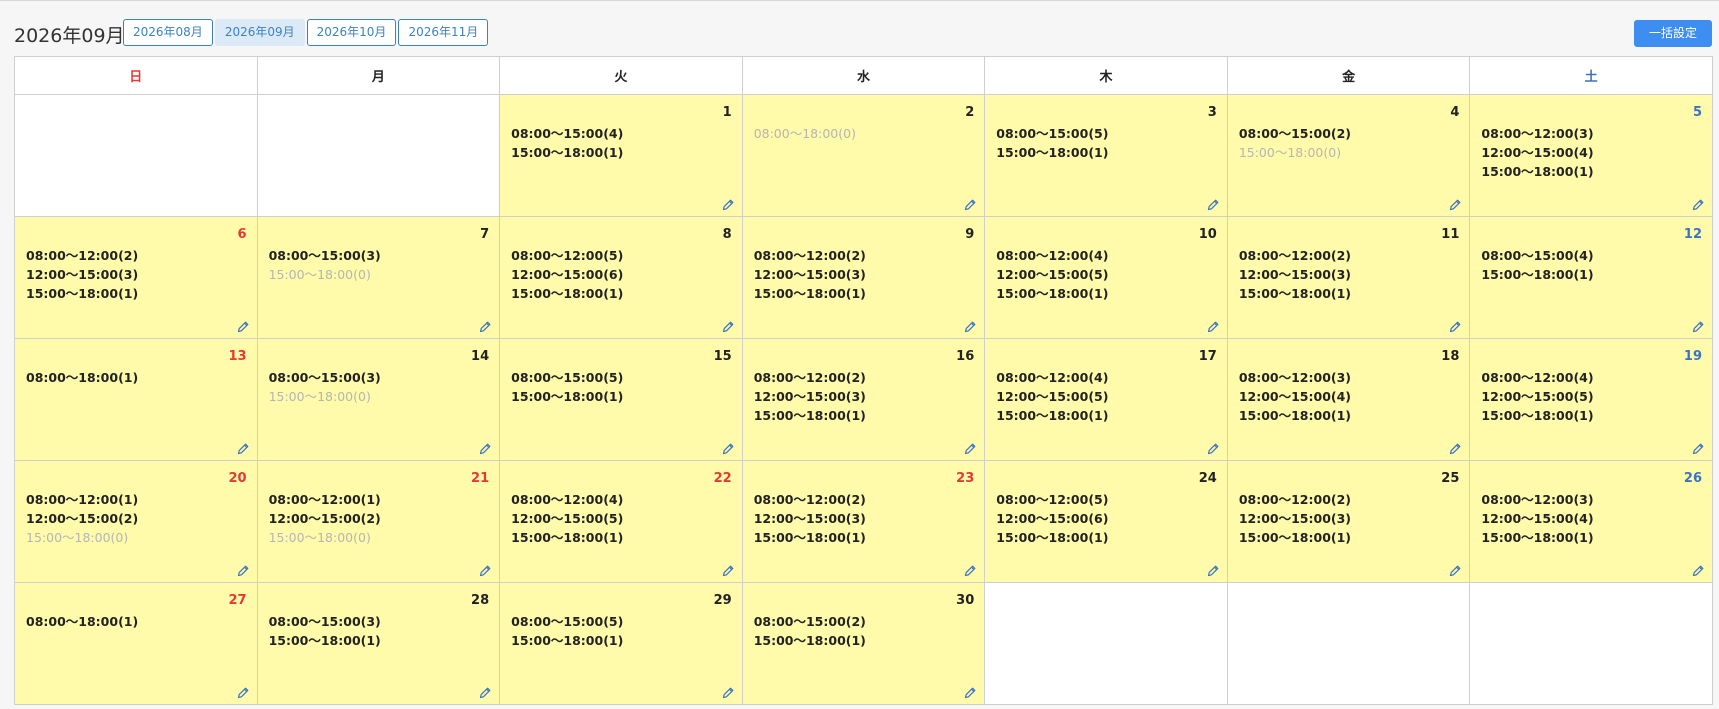 The width and height of the screenshot is (1719, 709). What do you see at coordinates (1591, 277) in the screenshot?
I see `day-cell: 12 08:00〜15:00(4) 15:00〜18:00(1)` at bounding box center [1591, 277].